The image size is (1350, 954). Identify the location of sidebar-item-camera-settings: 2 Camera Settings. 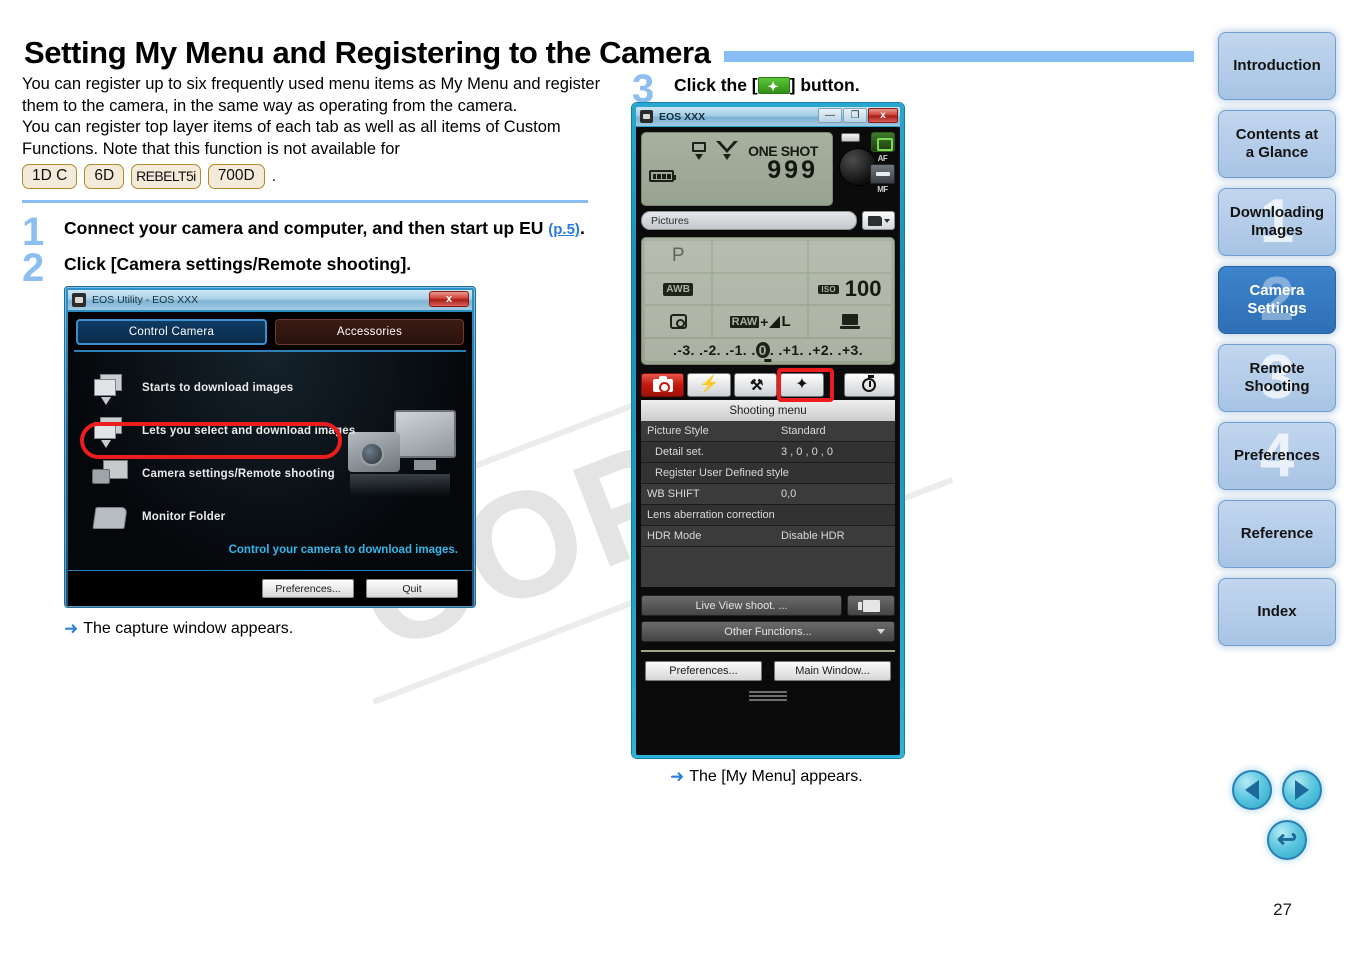
(1277, 300).